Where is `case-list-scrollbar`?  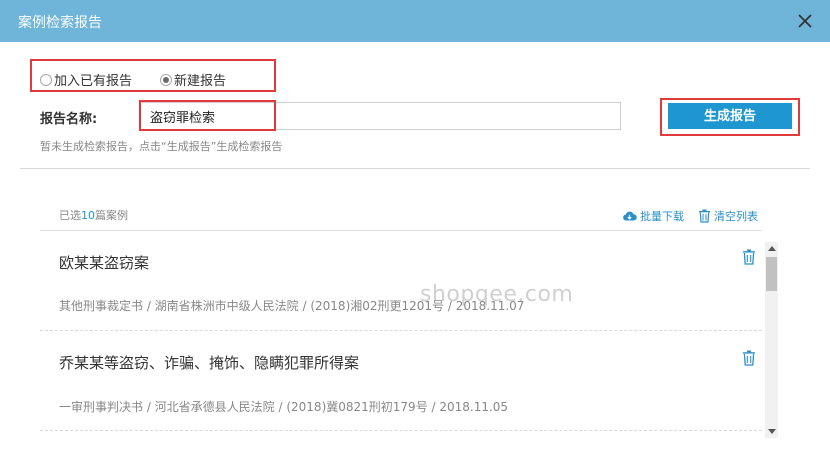
case-list-scrollbar is located at coordinates (771, 340).